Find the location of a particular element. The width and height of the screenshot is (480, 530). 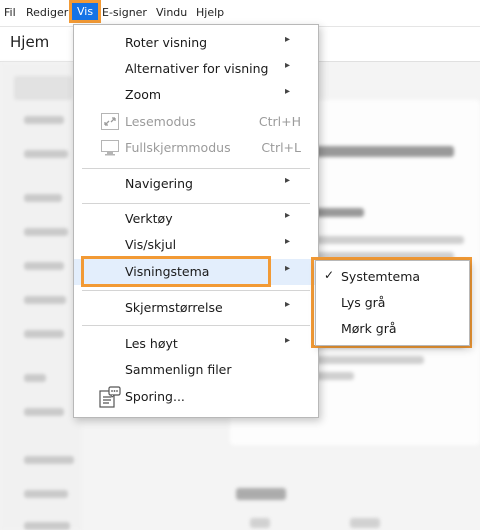

tab-home: Hjem is located at coordinates (29, 42).